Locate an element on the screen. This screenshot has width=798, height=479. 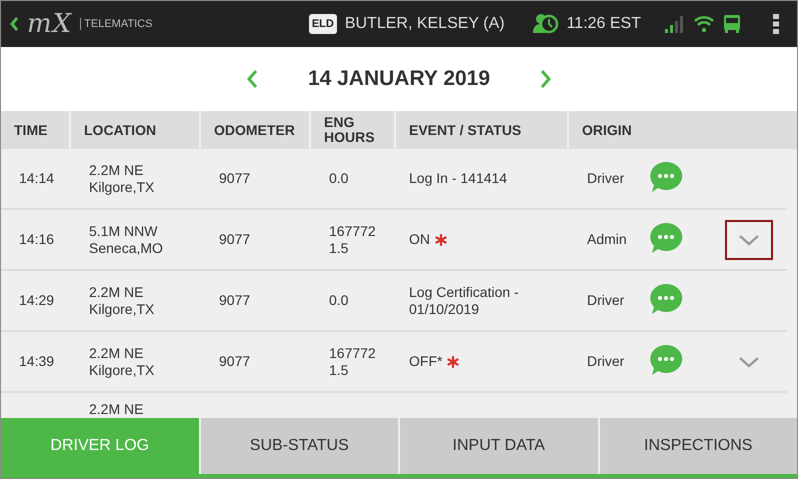
event-status-text: Log Certification - 01/10/2019 is located at coordinates (464, 301).